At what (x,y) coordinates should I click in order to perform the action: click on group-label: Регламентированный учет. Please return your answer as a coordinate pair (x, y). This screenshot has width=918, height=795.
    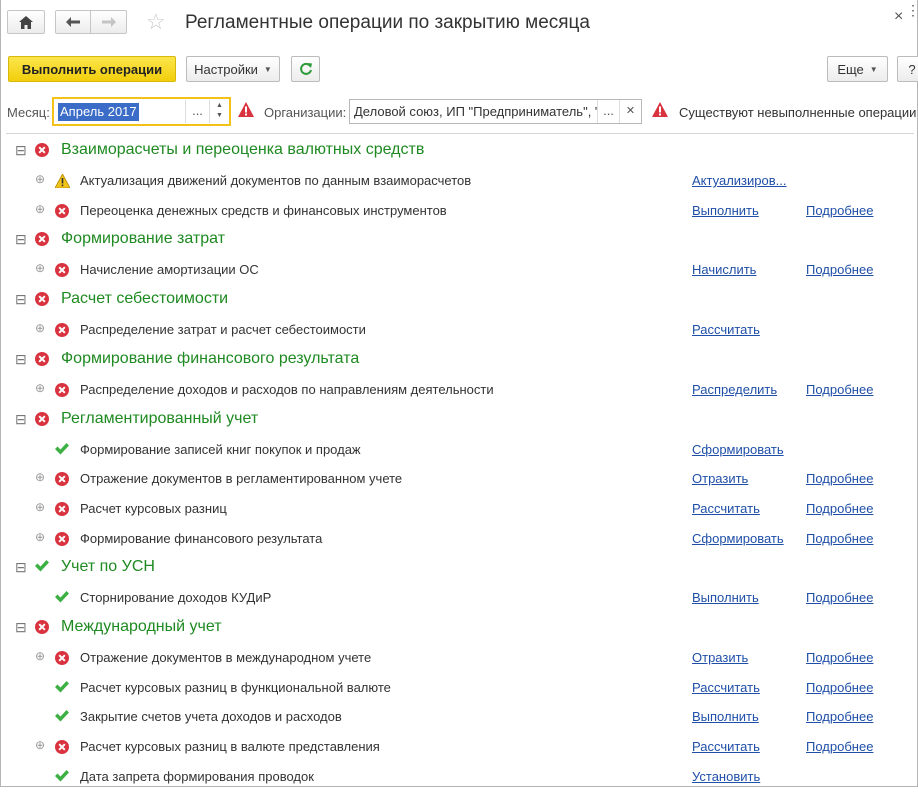
    Looking at the image, I should click on (160, 418).